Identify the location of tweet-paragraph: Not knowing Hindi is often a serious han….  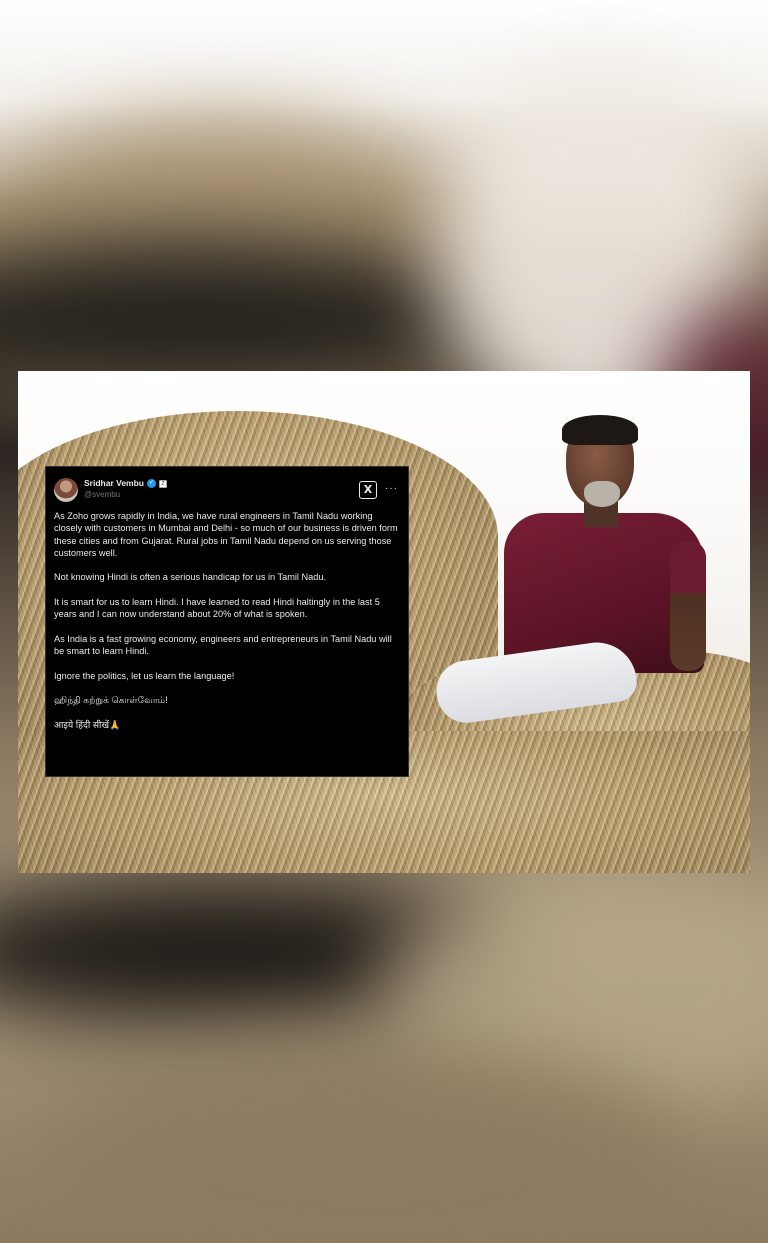
(190, 577).